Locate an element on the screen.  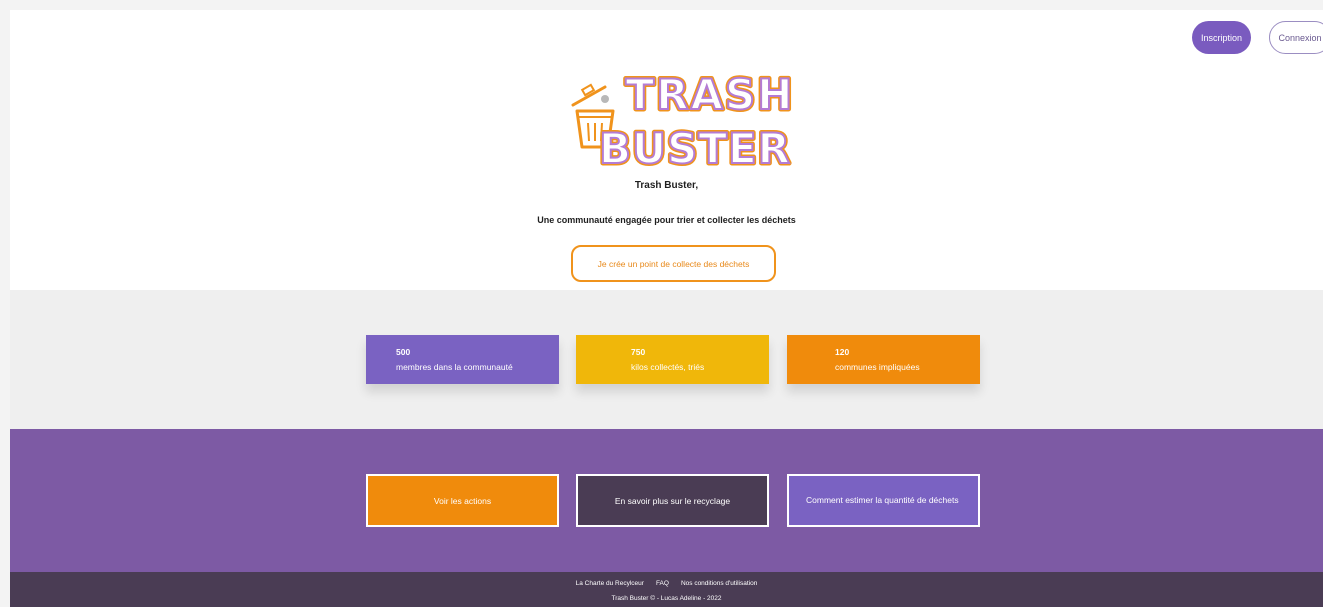
stat-value: 500 is located at coordinates (403, 352).